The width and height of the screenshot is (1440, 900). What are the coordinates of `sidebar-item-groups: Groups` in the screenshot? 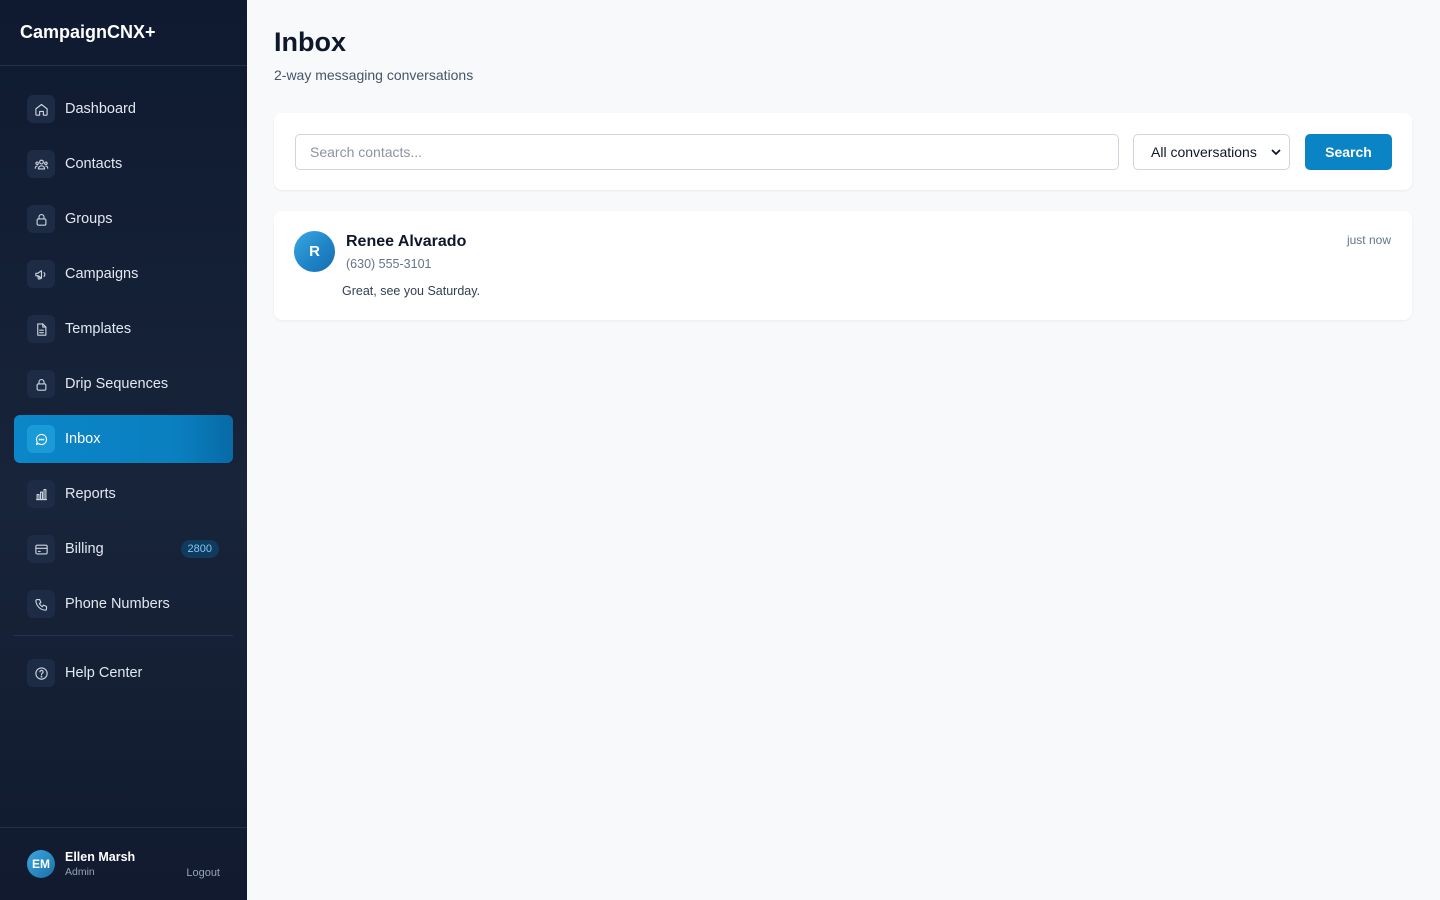 It's located at (123, 219).